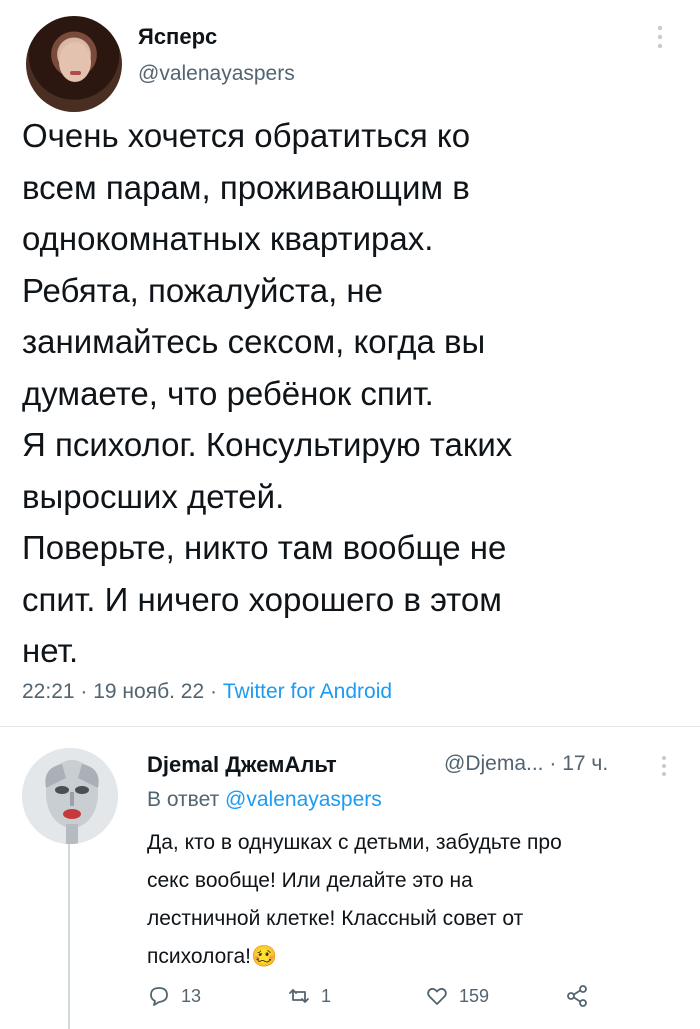 Image resolution: width=700 pixels, height=1029 pixels. What do you see at coordinates (148, 691) in the screenshot?
I see `tweet-date: 19 нояб. 22` at bounding box center [148, 691].